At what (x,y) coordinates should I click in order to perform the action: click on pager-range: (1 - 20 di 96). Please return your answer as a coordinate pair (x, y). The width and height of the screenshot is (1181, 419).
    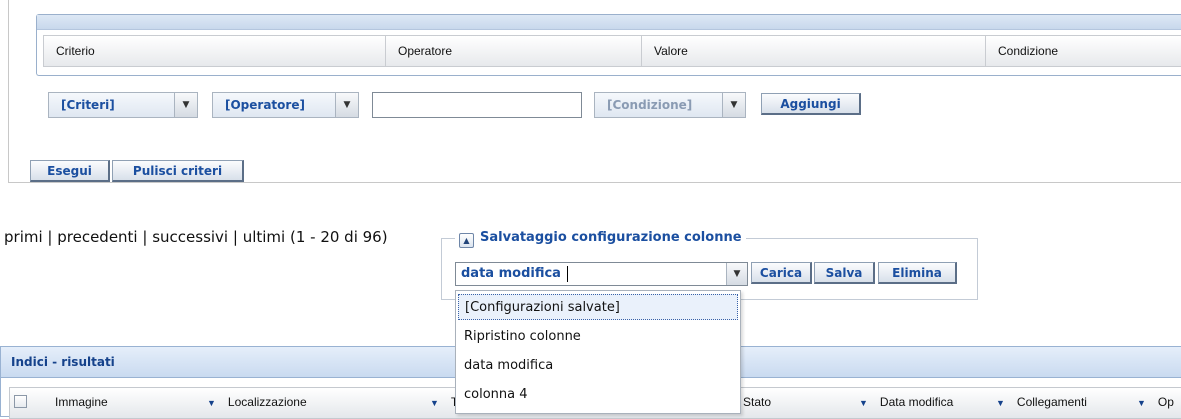
    Looking at the image, I should click on (336, 237).